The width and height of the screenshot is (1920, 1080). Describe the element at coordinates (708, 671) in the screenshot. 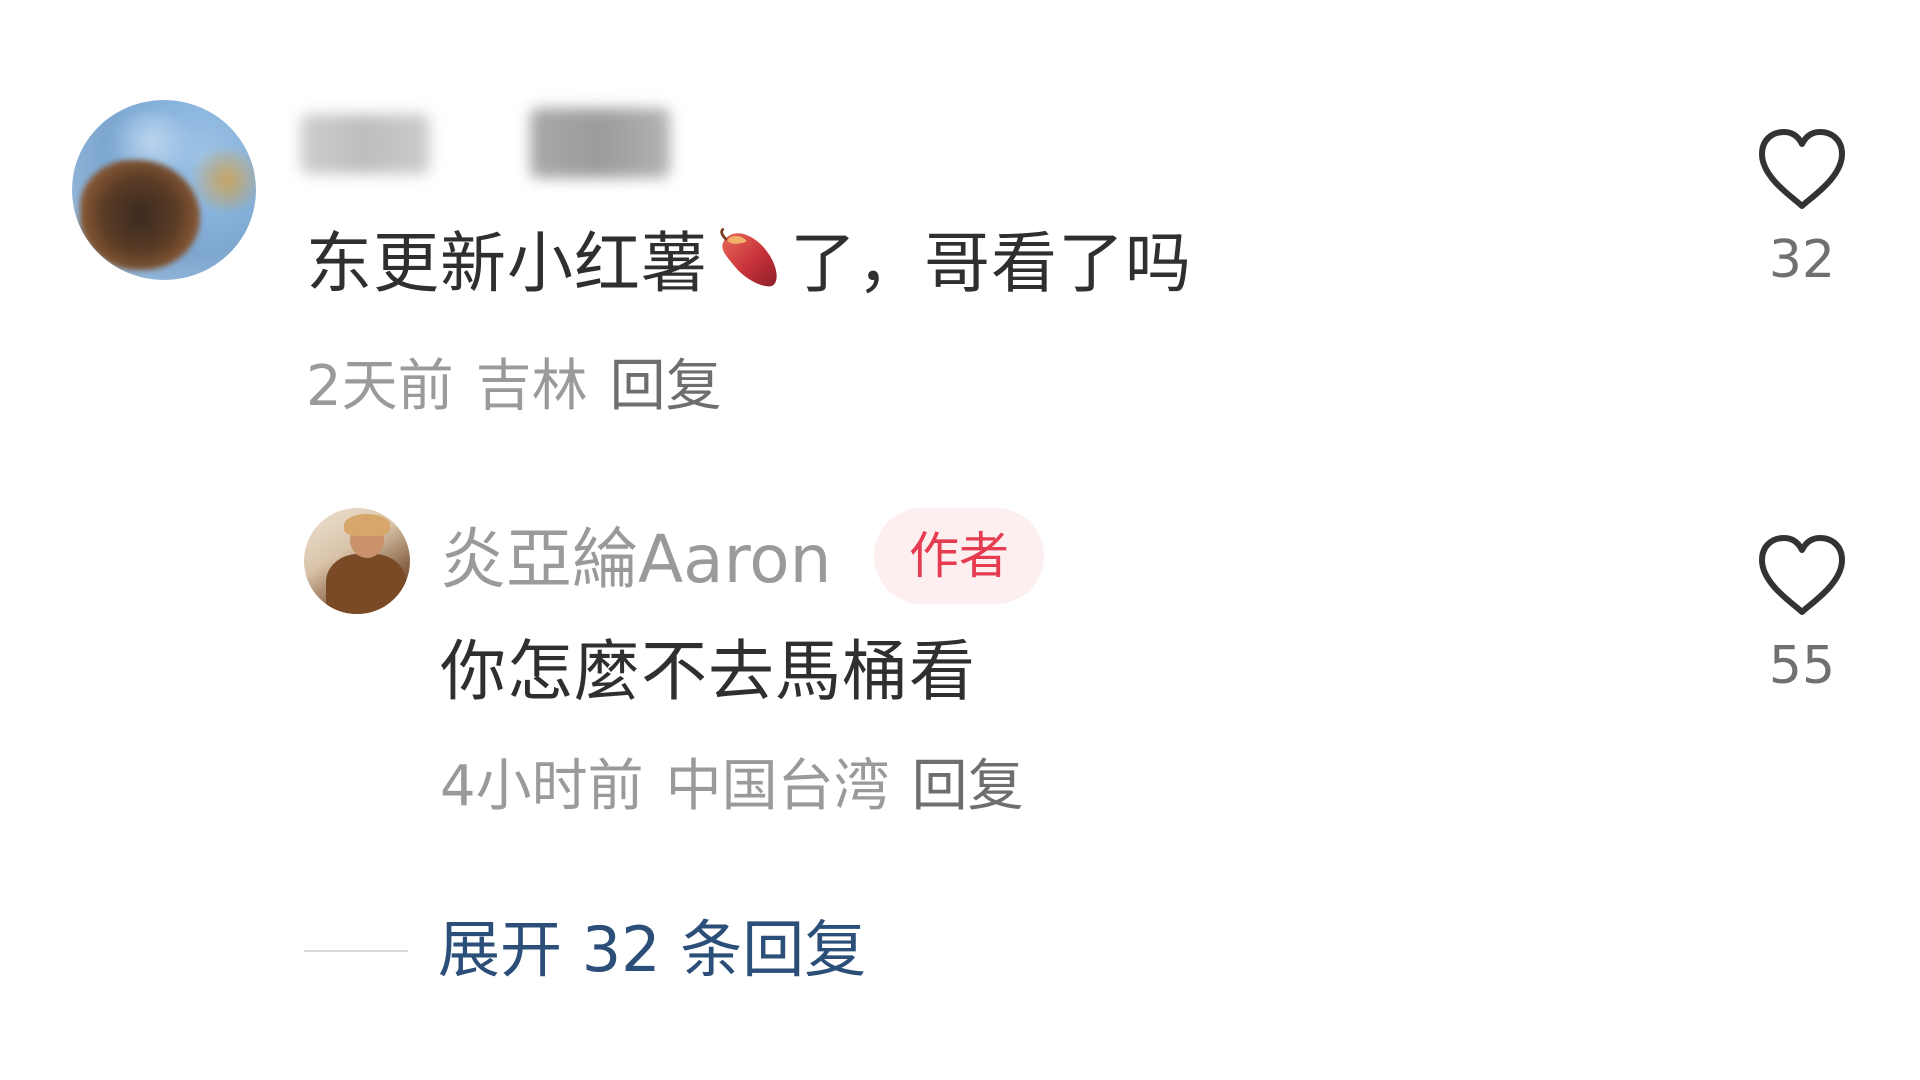

I see `reply-text: 你怎麼不去馬桶看` at that location.